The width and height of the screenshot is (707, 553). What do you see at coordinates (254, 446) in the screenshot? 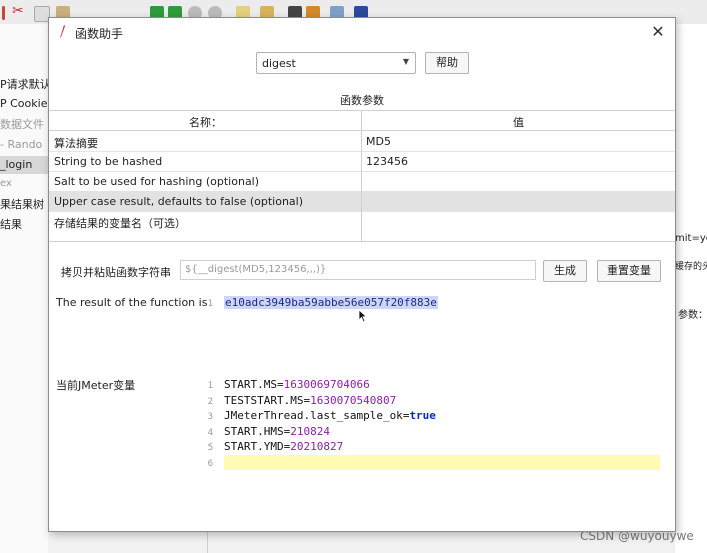
I see `variable-name: START.YMD` at bounding box center [254, 446].